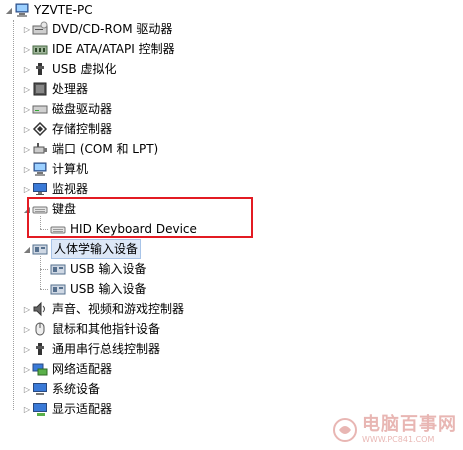  I want to click on system-device-icon, so click(40, 389).